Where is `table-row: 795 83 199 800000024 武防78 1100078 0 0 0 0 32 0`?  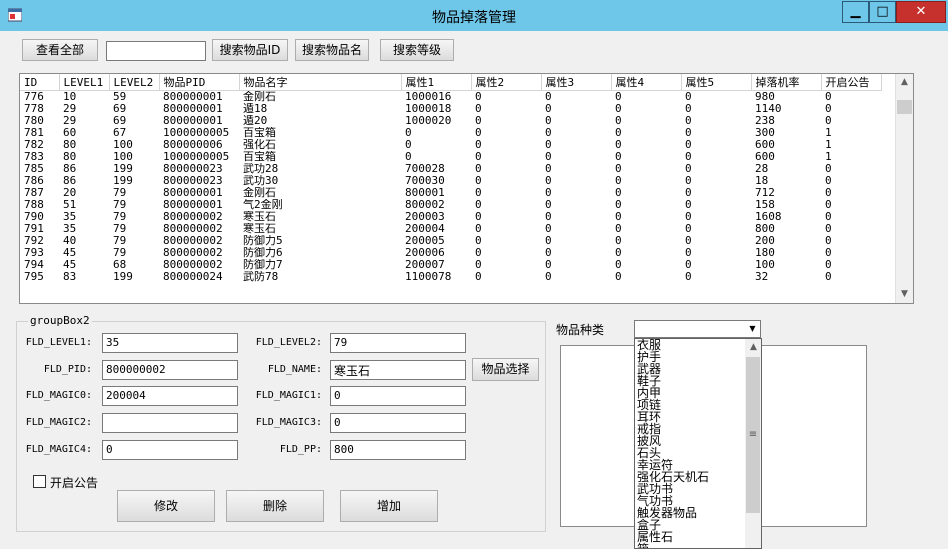
table-row: 795 83 199 800000024 武防78 1100078 0 0 0 0 32 0 is located at coordinates (450, 277).